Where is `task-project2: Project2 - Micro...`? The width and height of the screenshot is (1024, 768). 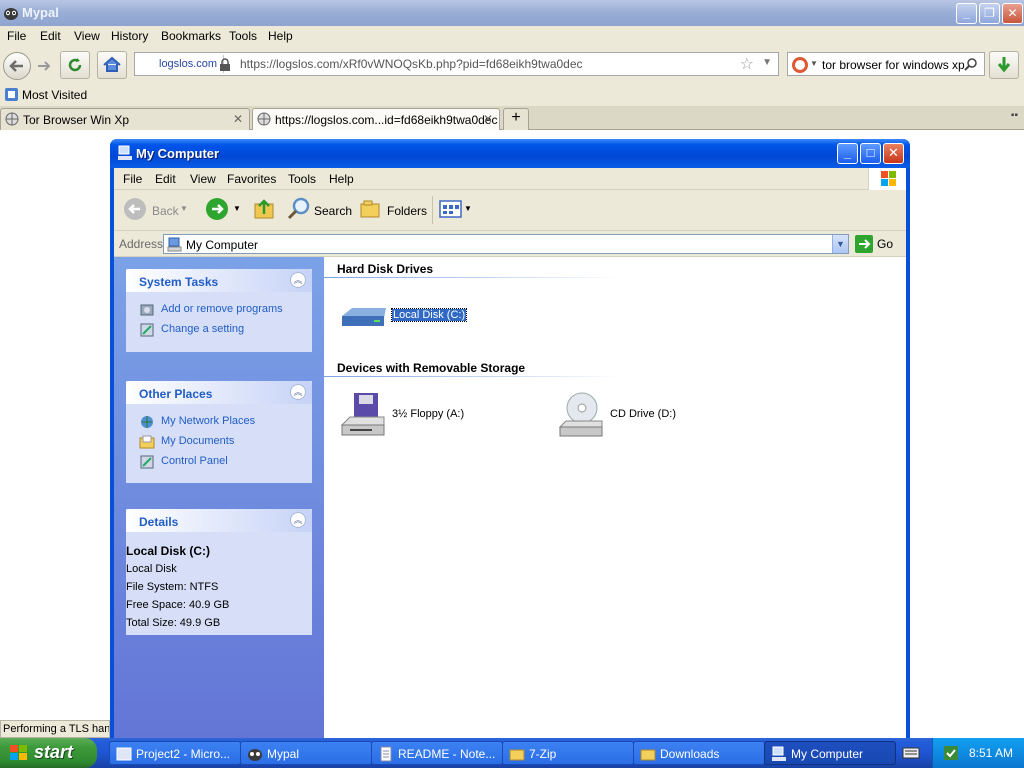 task-project2: Project2 - Micro... is located at coordinates (175, 753).